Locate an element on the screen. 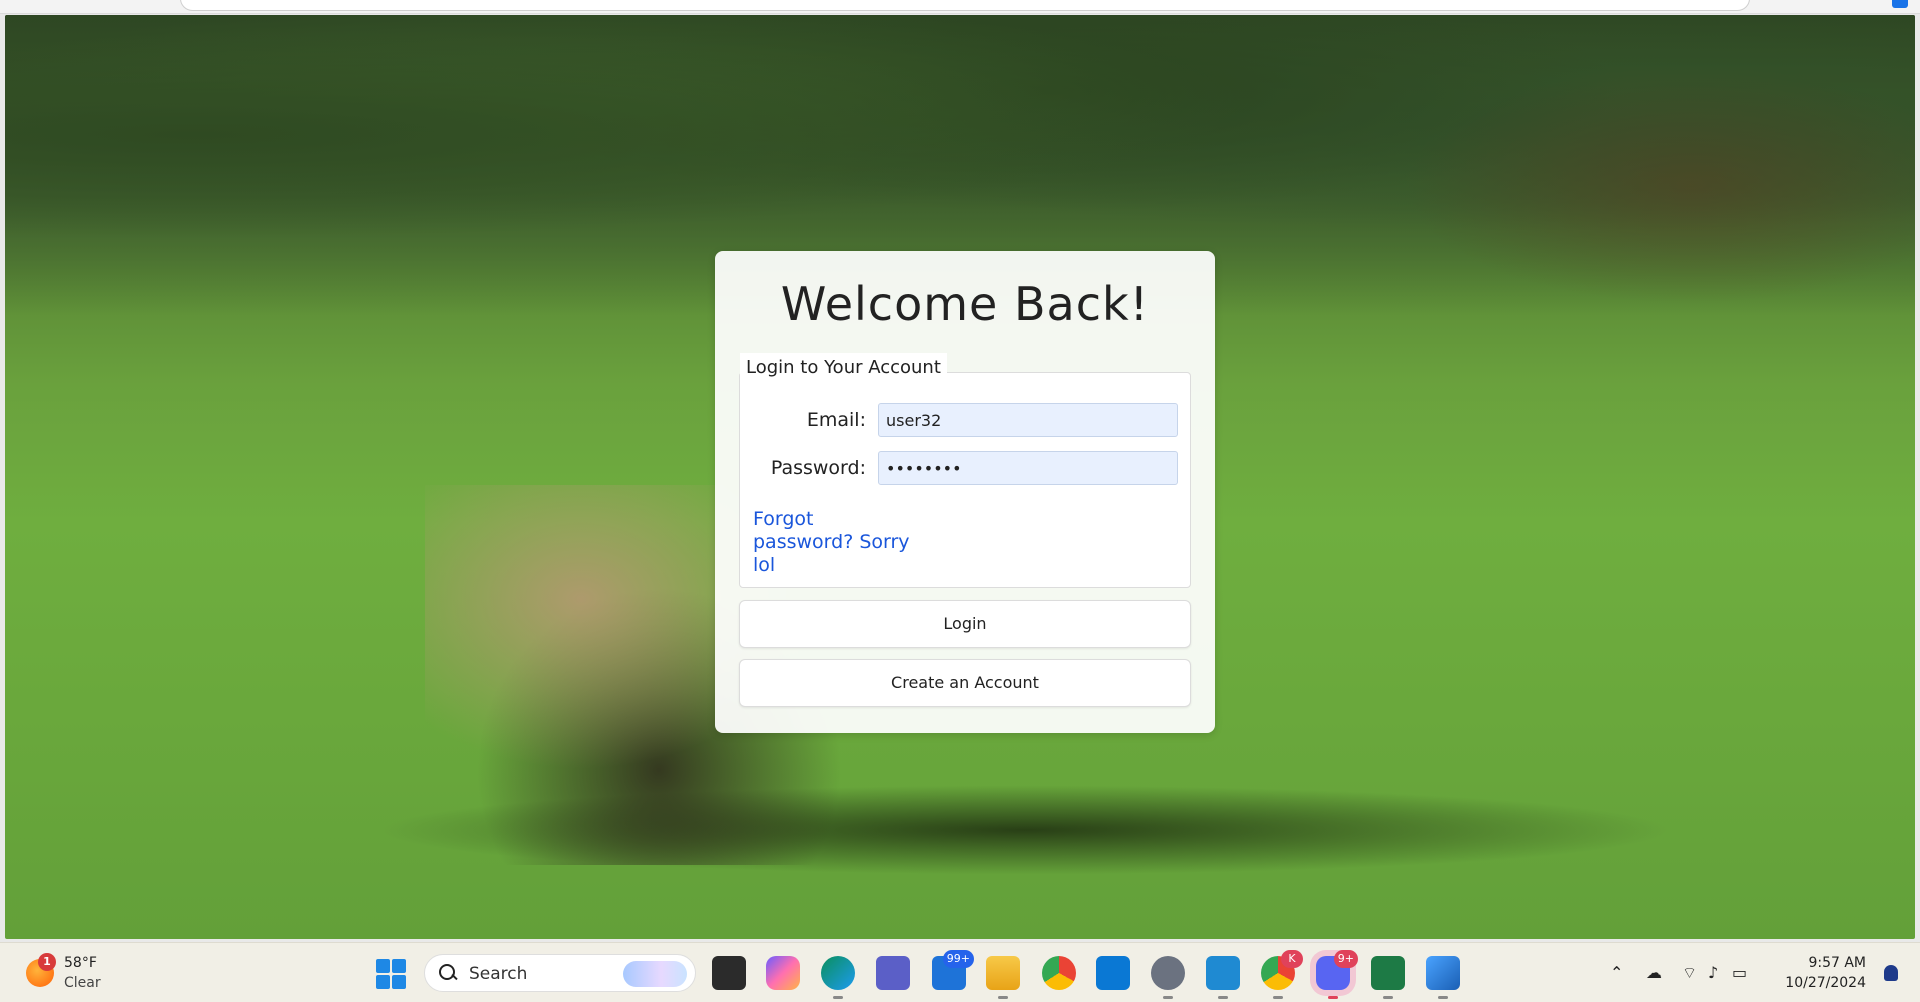 Image resolution: width=1920 pixels, height=1002 pixels. discord-icon: 9+ is located at coordinates (1337, 974).